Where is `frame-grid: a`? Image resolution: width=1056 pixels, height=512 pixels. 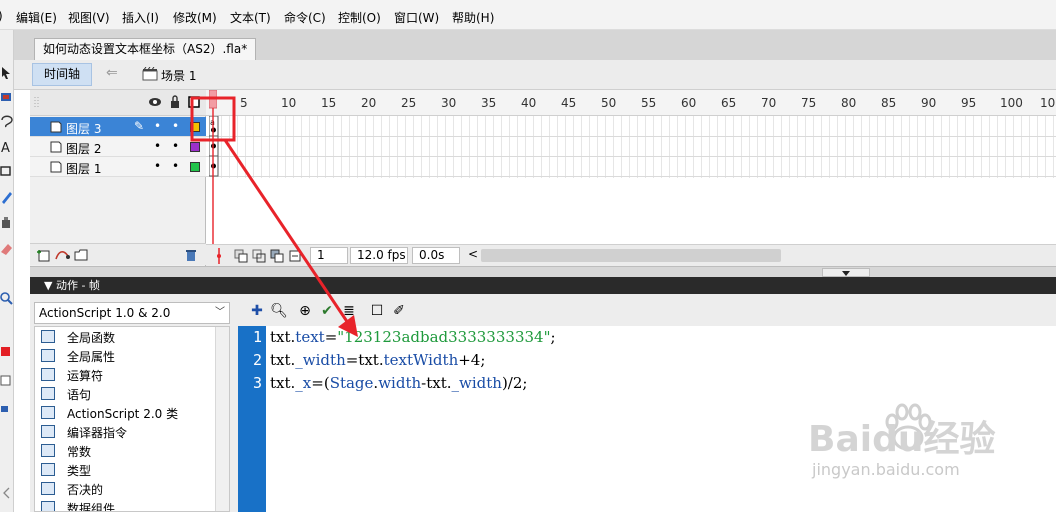 frame-grid: a is located at coordinates (631, 147).